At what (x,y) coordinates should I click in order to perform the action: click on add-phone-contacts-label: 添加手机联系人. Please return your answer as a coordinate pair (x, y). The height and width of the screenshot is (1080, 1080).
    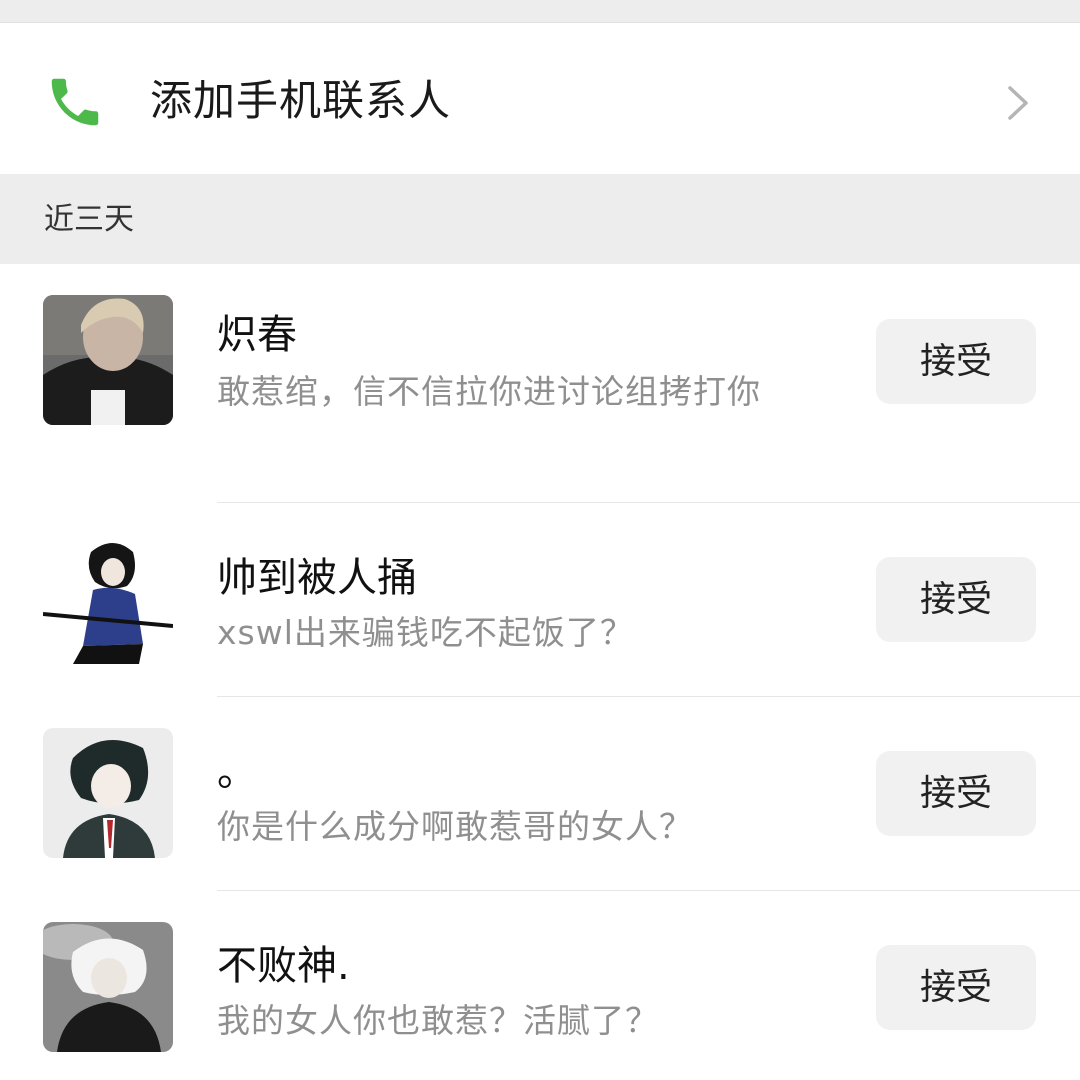
    Looking at the image, I should click on (301, 100).